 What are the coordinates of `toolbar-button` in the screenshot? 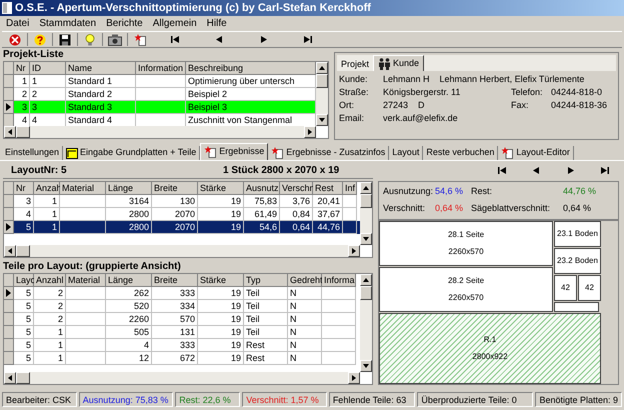 It's located at (115, 39).